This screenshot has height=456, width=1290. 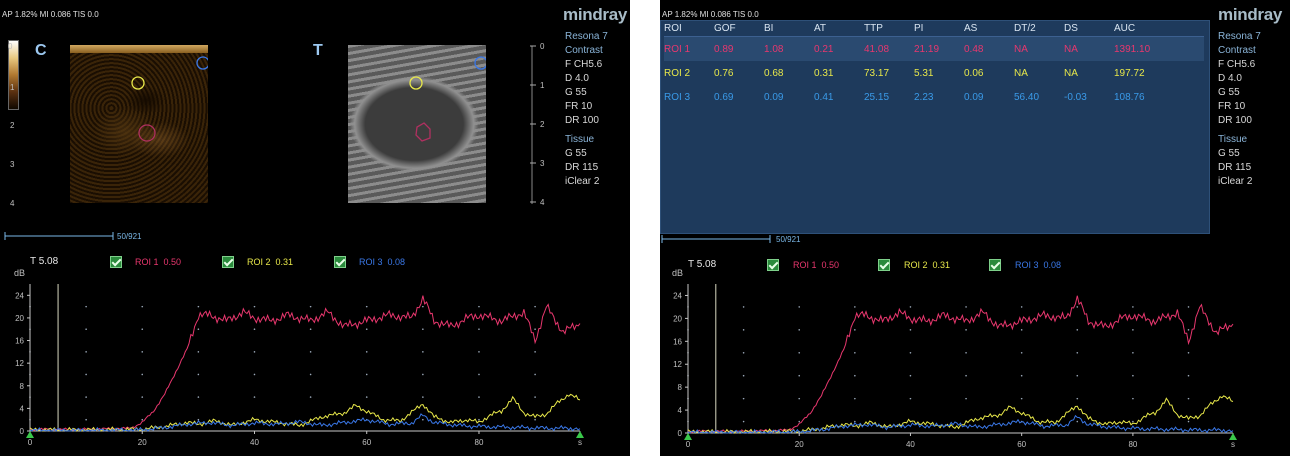 I want to click on column-header: AUC, so click(x=1125, y=28).